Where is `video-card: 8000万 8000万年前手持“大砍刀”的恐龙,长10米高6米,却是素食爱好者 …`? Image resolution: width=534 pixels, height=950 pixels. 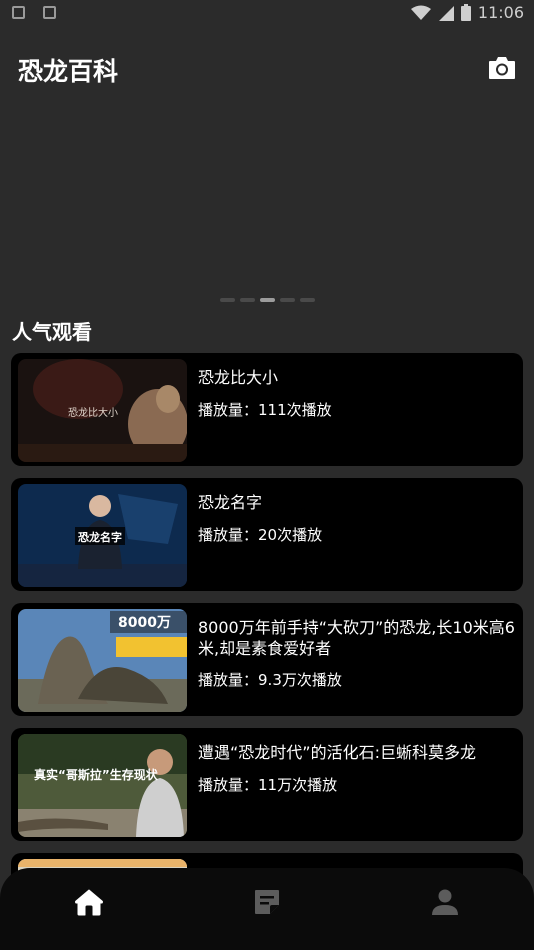
video-card: 8000万 8000万年前手持“大砍刀”的恐龙,长10米高6米,却是素食爱好者 … is located at coordinates (267, 659).